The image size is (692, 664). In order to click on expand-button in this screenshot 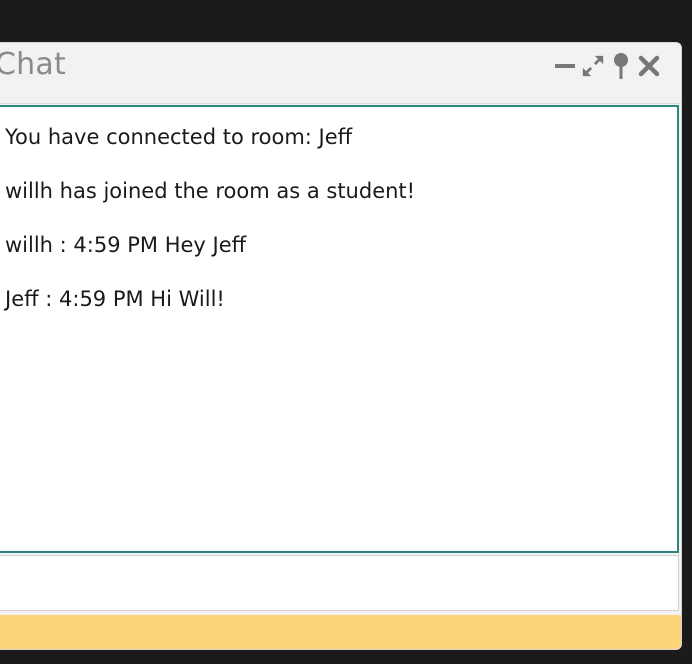, I will do `click(593, 66)`.